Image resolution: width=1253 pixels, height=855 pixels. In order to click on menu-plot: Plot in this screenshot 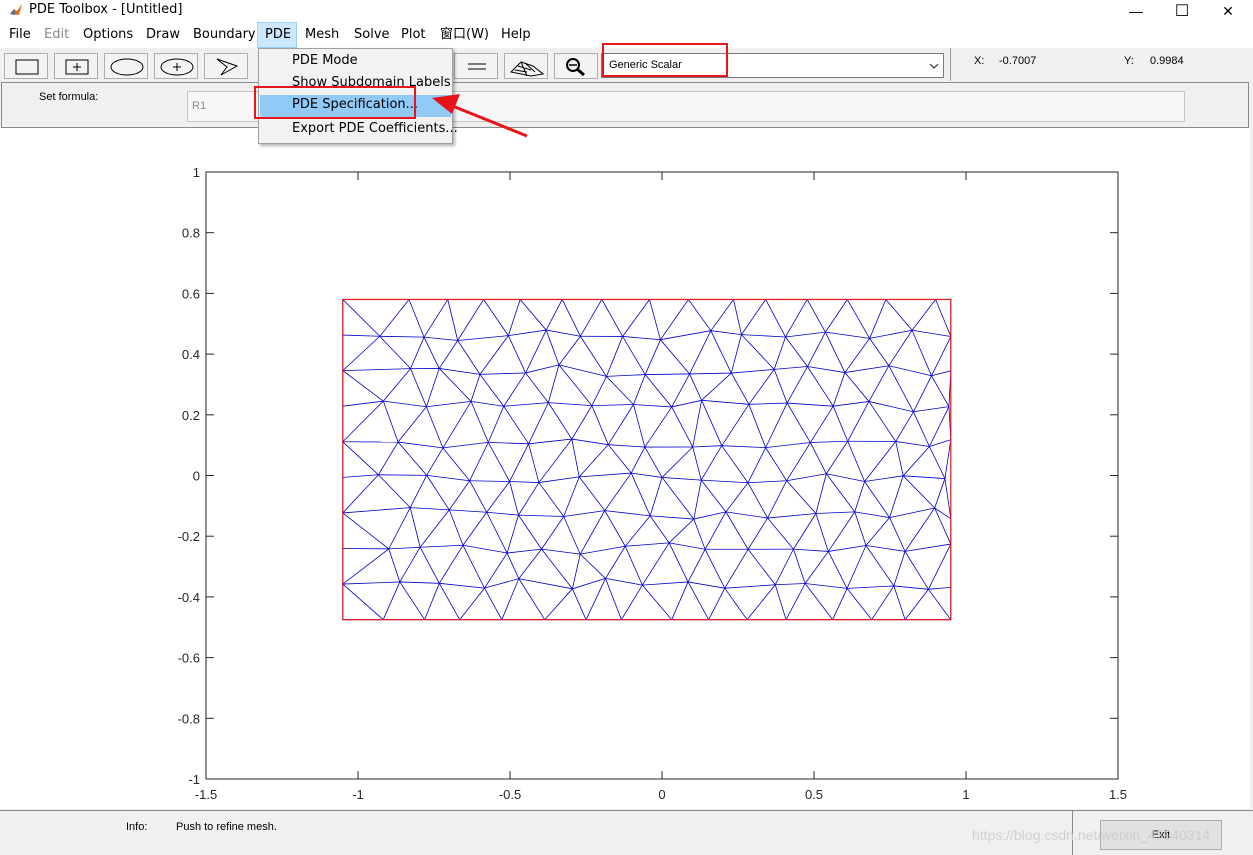, I will do `click(413, 35)`.